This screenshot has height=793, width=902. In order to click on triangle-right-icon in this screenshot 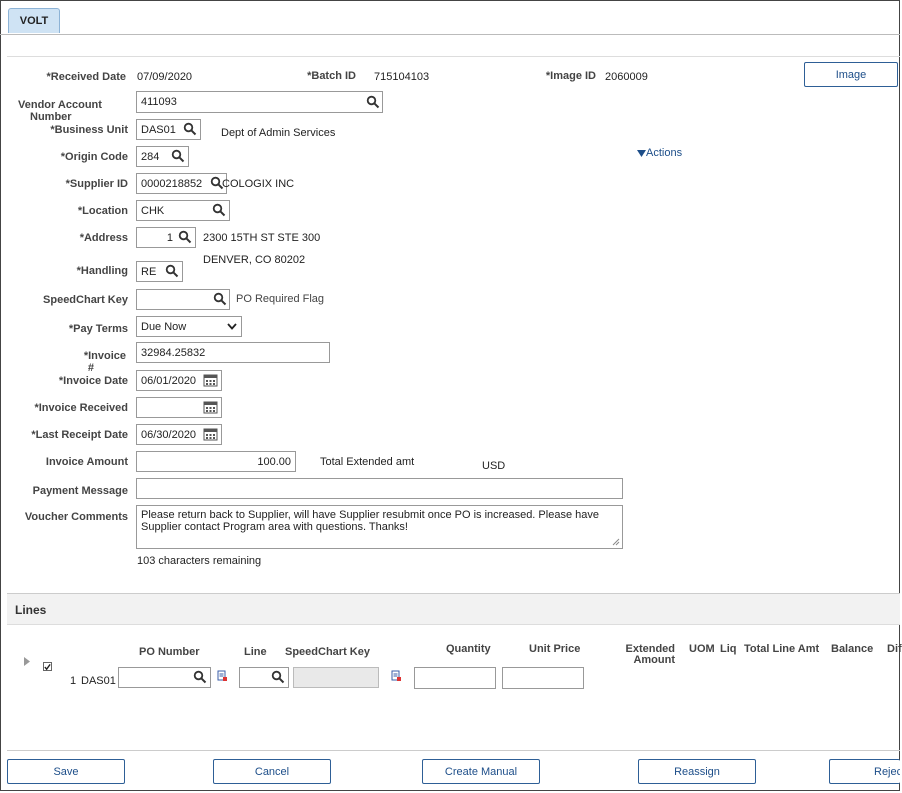, I will do `click(27, 661)`.